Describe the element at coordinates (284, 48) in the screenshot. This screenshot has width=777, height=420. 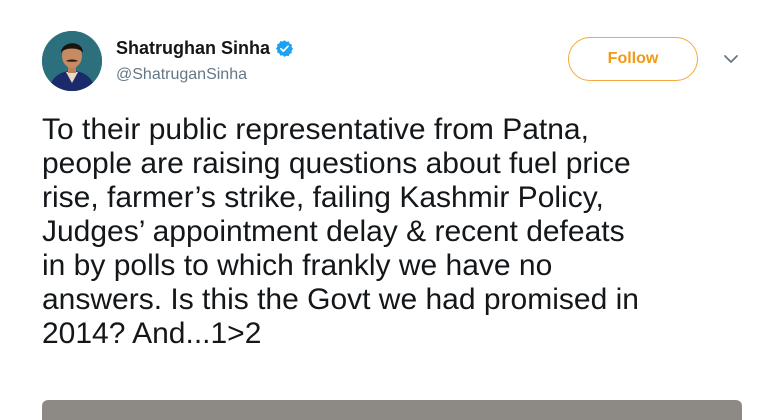
I see `verified-badge-icon` at that location.